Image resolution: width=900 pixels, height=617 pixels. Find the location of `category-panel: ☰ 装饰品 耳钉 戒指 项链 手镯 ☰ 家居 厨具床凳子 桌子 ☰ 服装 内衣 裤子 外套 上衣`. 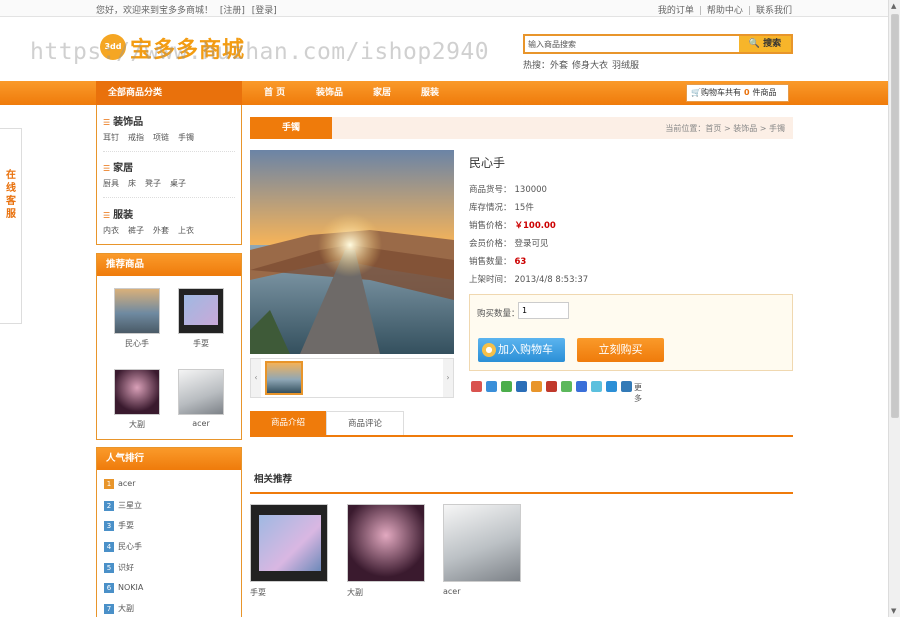

category-panel: ☰ 装饰品 耳钉 戒指 项链 手镯 ☰ 家居 厨具床凳子 桌子 ☰ 服装 内衣 裤子 外套 上衣 is located at coordinates (169, 175).